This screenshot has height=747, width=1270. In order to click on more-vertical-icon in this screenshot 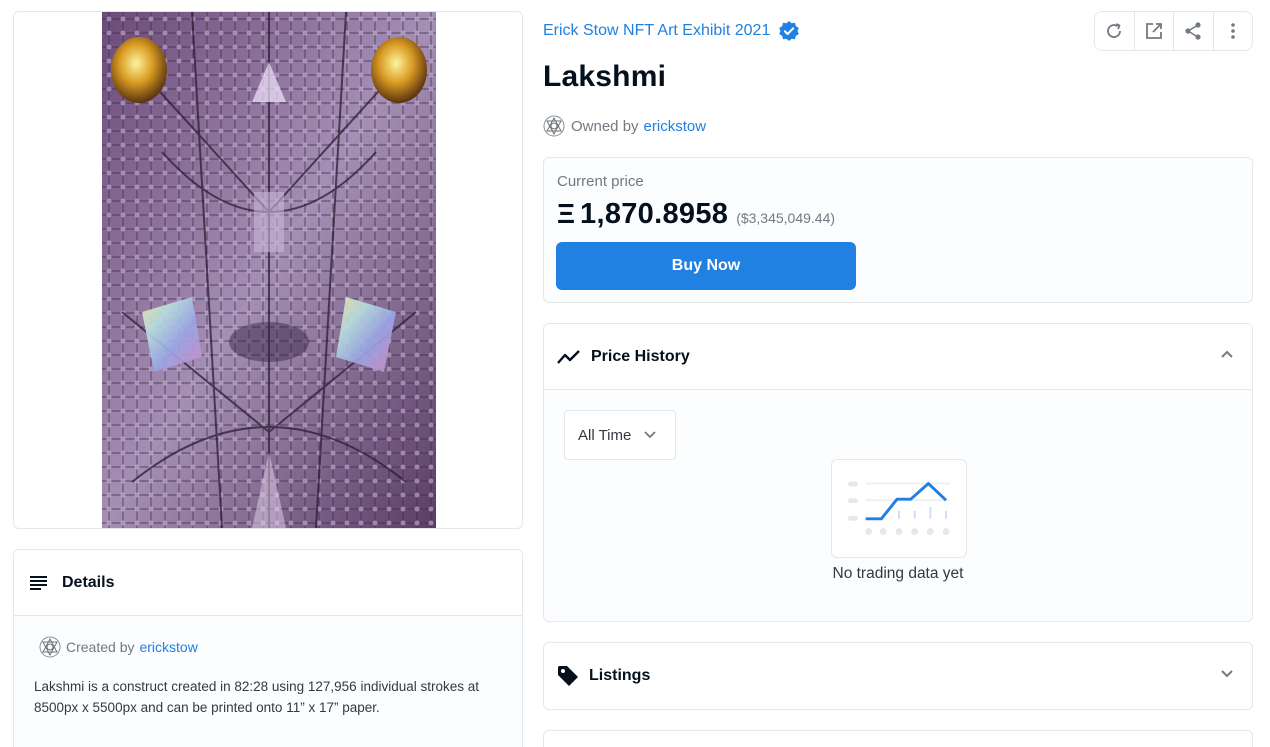, I will do `click(1232, 31)`.